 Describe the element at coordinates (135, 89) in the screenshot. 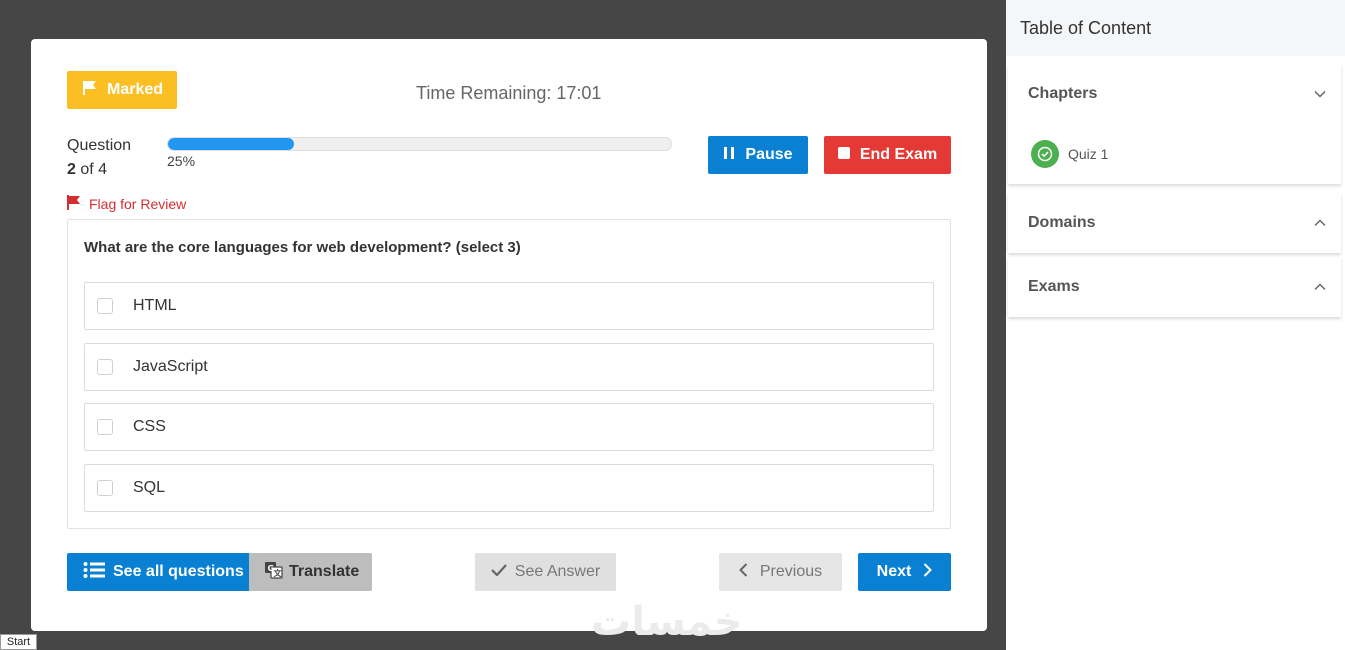

I see `marked-label: Marked` at that location.